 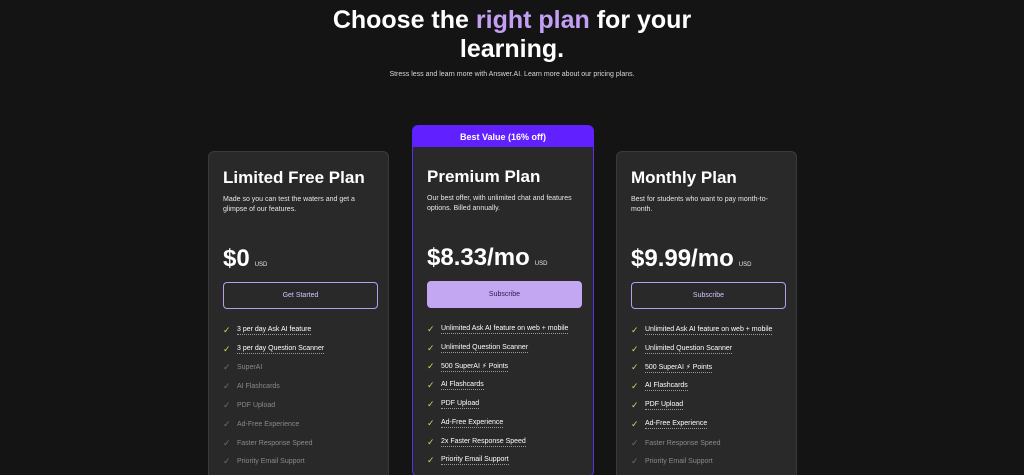 I want to click on page-title: Choose the right plan for your learning., so click(x=512, y=35).